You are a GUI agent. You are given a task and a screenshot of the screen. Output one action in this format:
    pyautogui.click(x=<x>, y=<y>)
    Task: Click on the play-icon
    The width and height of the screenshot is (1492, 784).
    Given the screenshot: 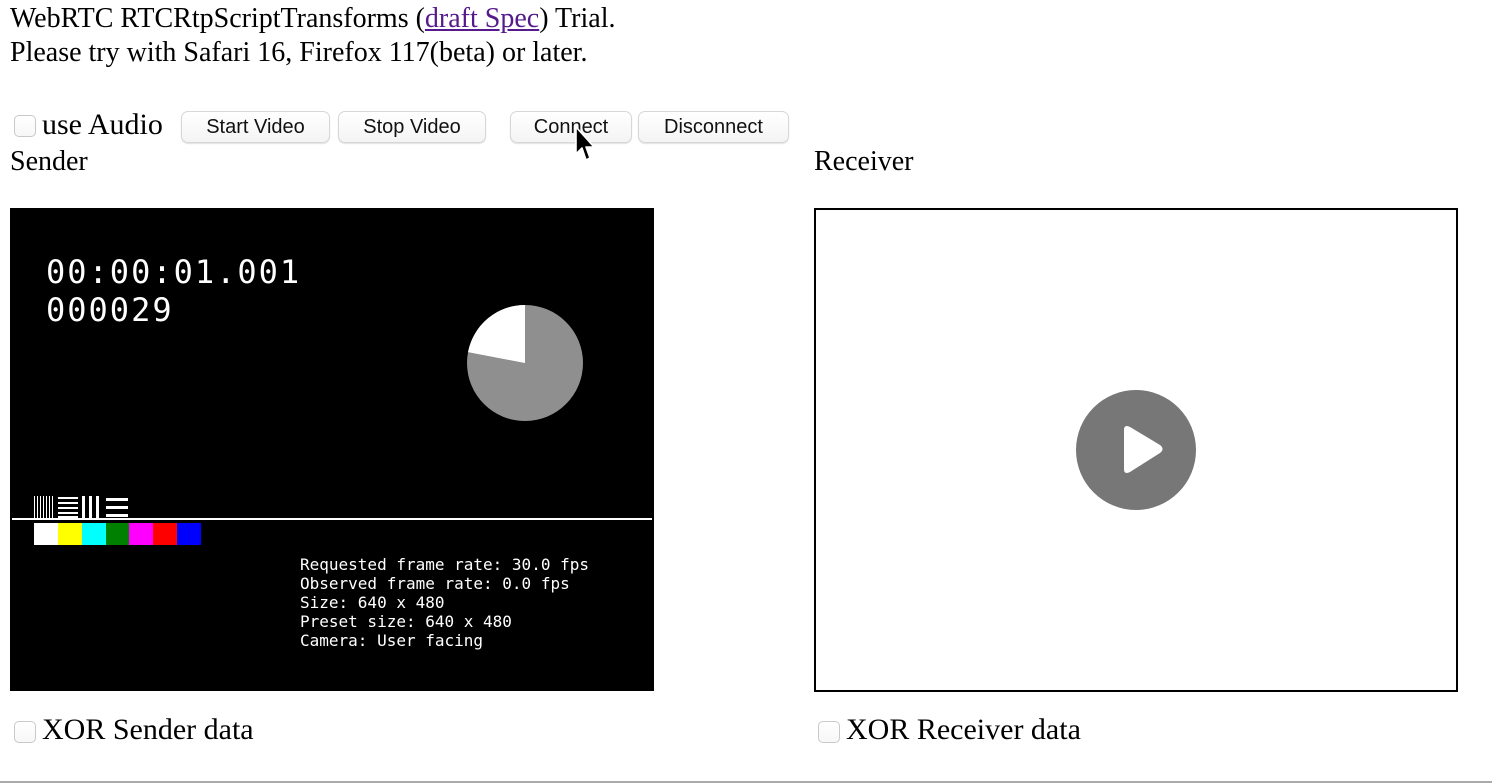 What is the action you would take?
    pyautogui.click(x=1143, y=449)
    